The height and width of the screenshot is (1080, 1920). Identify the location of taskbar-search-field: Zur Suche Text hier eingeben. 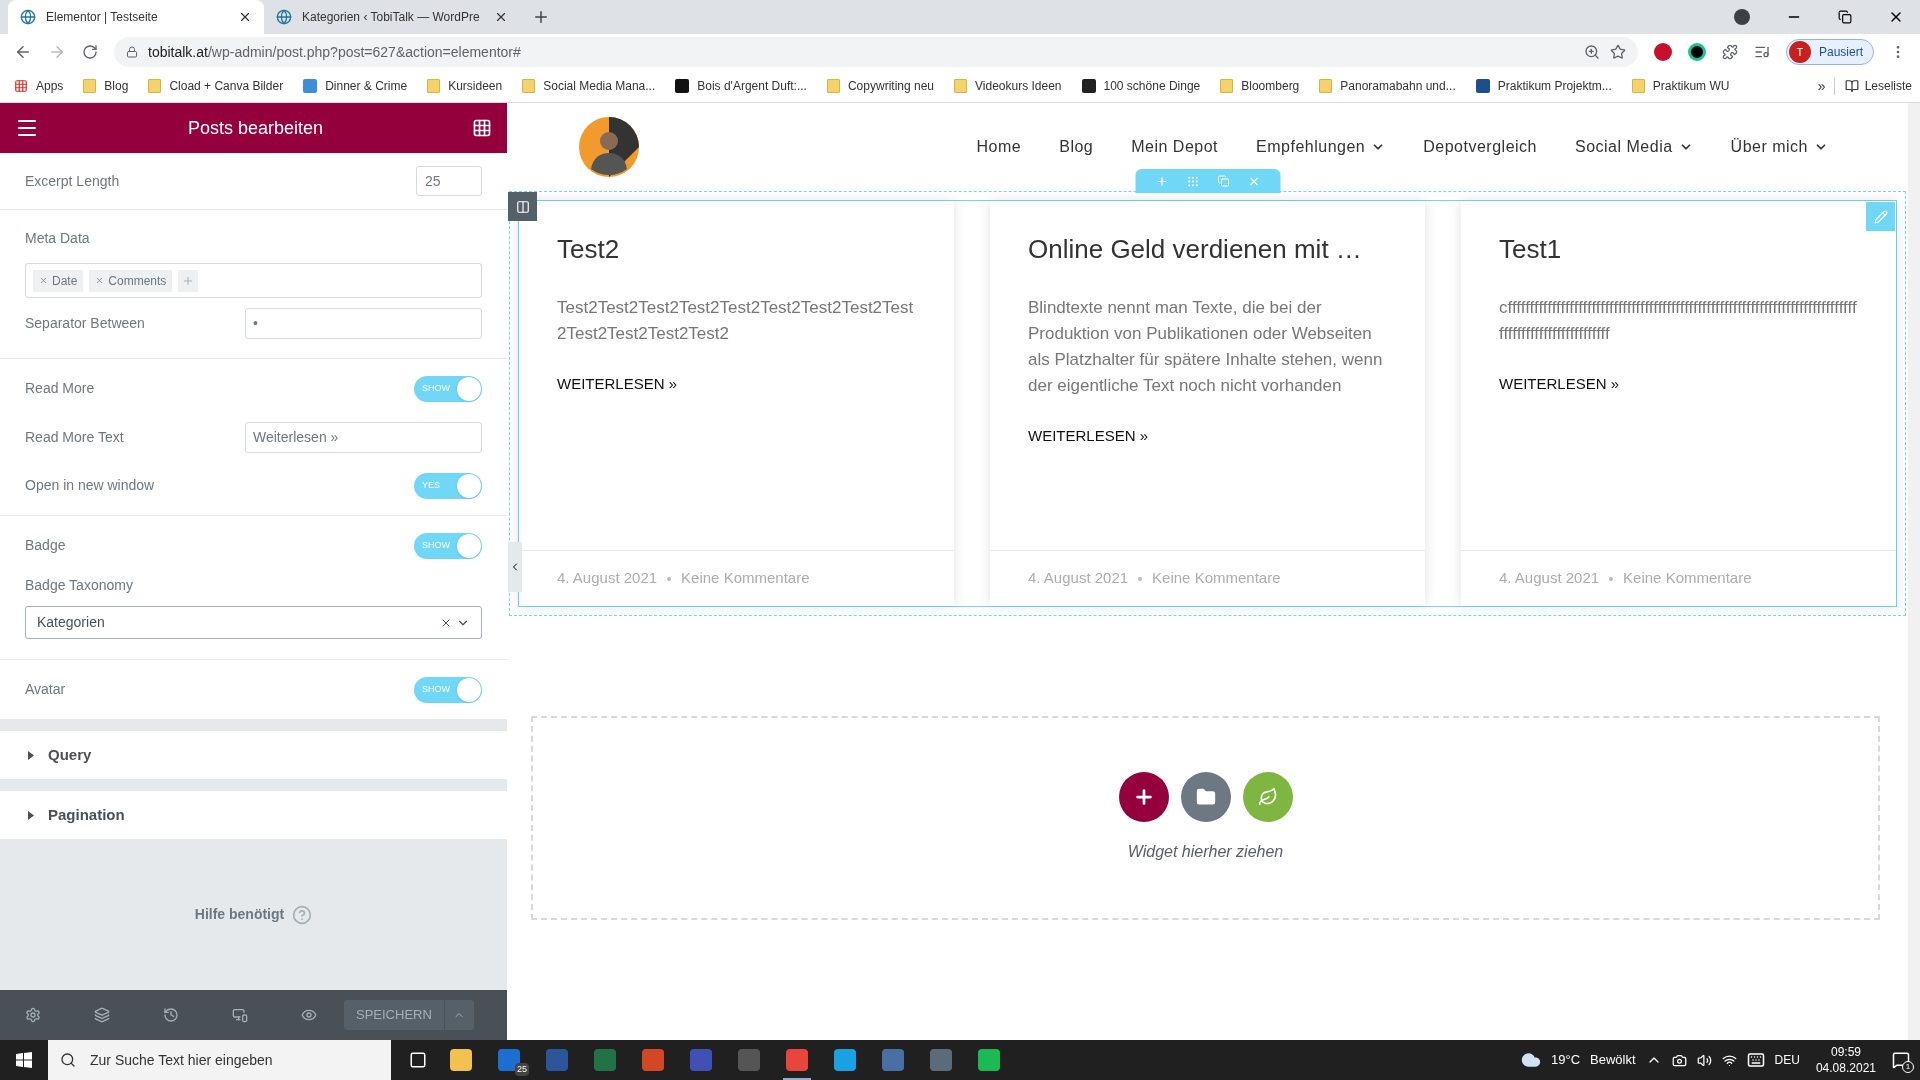
(219, 1060).